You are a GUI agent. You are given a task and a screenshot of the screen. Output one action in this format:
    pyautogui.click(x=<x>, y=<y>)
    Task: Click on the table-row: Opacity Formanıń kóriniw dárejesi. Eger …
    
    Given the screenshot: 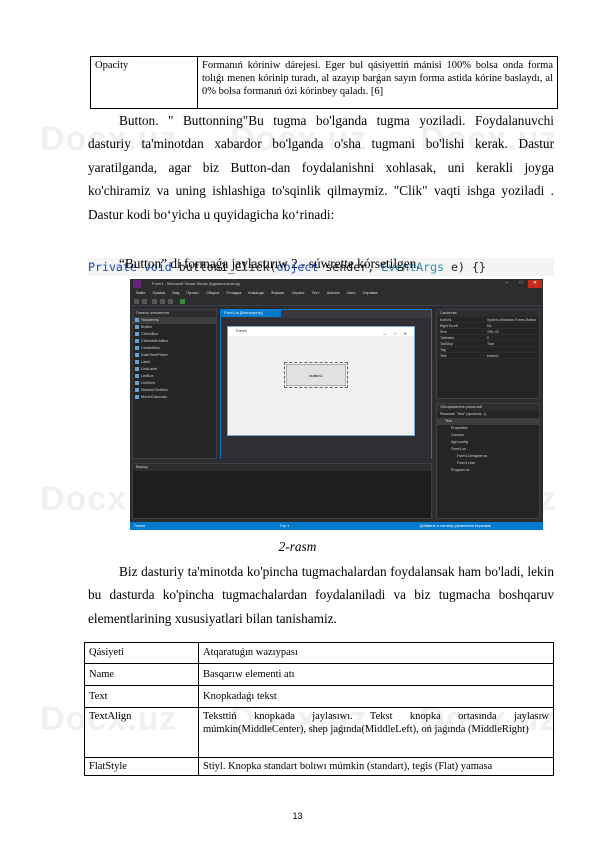 What is the action you would take?
    pyautogui.click(x=324, y=82)
    